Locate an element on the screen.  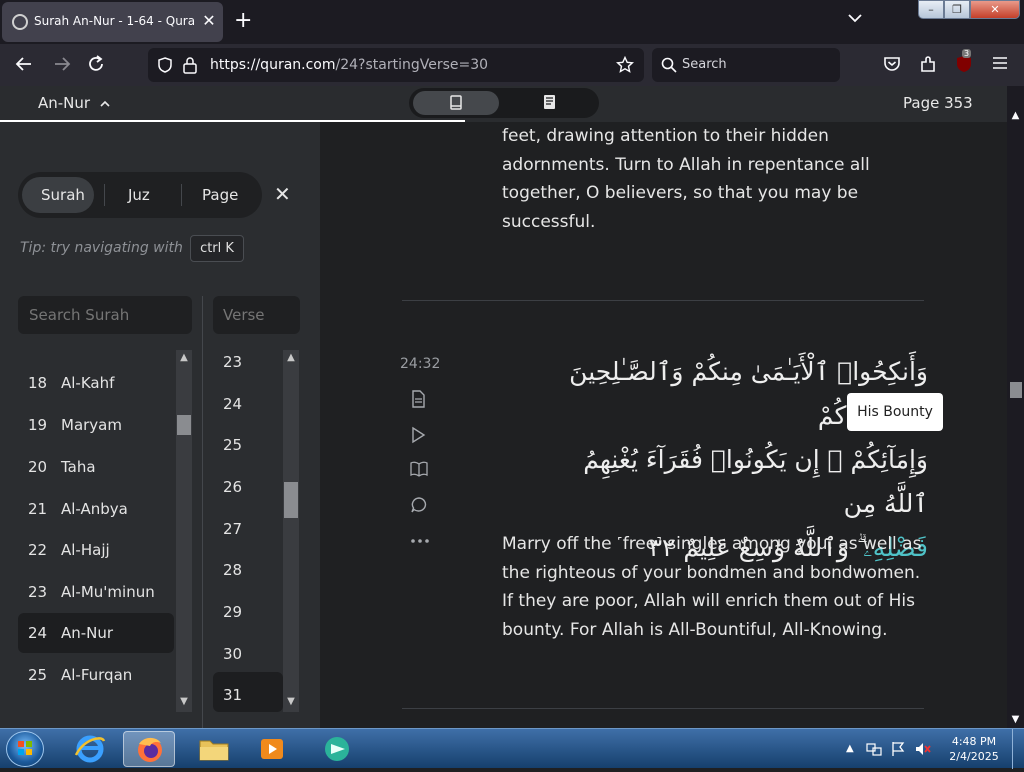
close-icon: ✕ is located at coordinates (282, 194).